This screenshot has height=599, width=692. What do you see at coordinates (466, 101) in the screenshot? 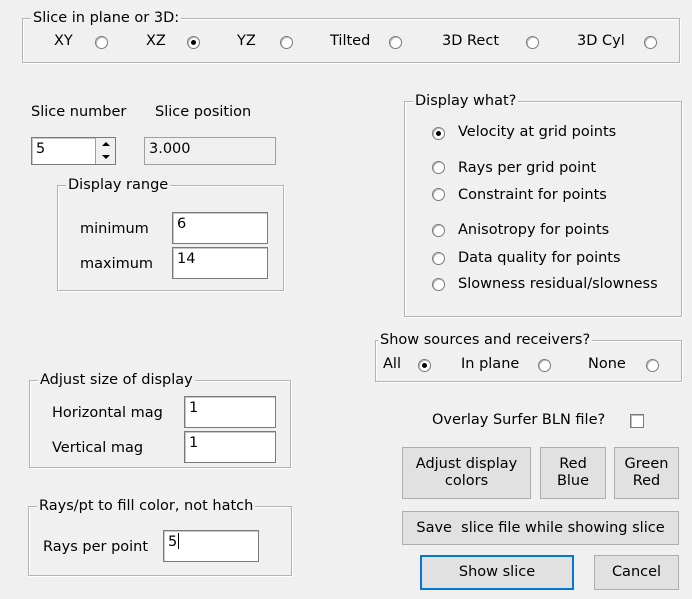
I see `display-what-title: Display what?` at bounding box center [466, 101].